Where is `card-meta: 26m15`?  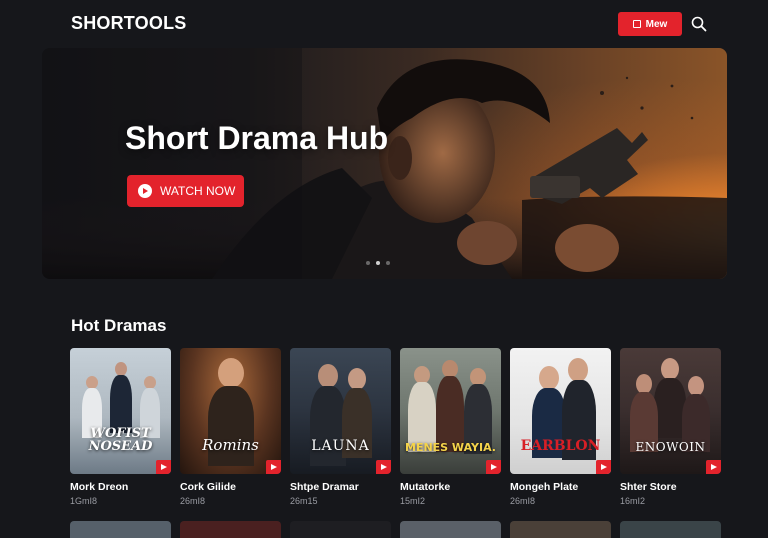 card-meta: 26m15 is located at coordinates (304, 501).